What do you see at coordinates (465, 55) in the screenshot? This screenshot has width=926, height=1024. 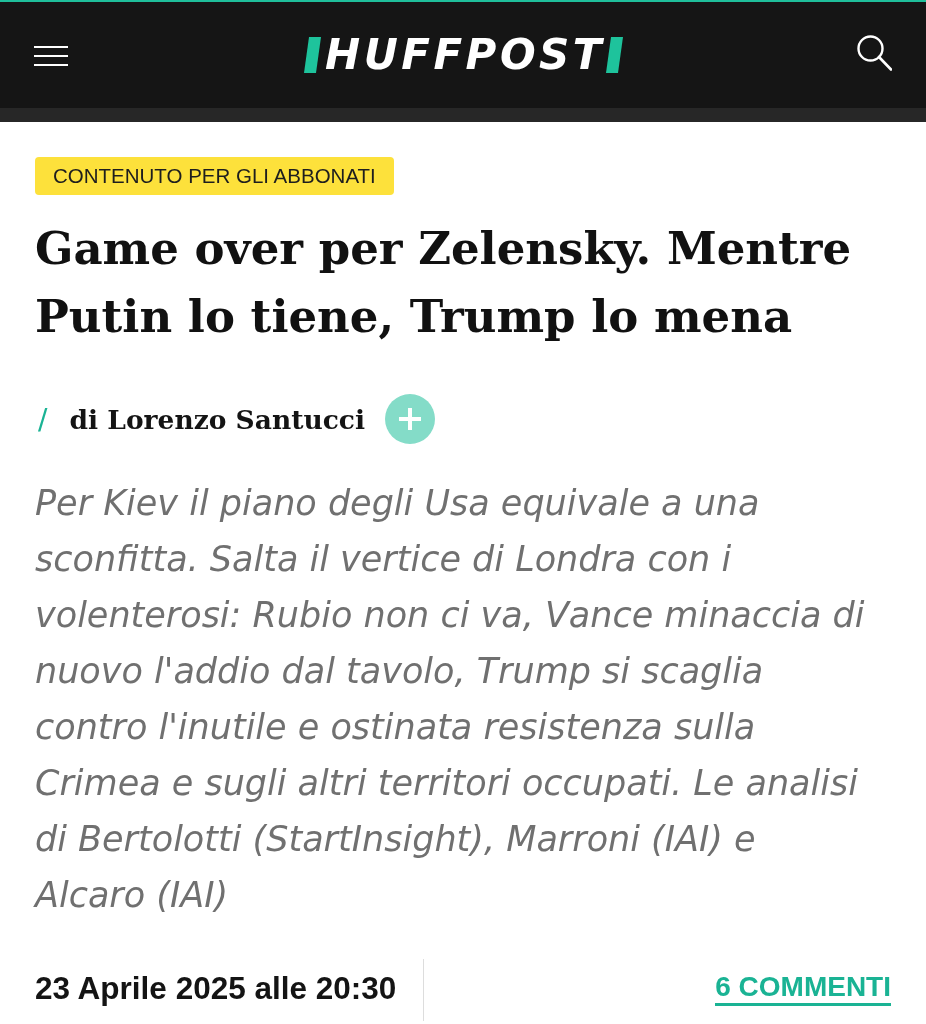 I see `logo-wordmark: HUFFPOST` at bounding box center [465, 55].